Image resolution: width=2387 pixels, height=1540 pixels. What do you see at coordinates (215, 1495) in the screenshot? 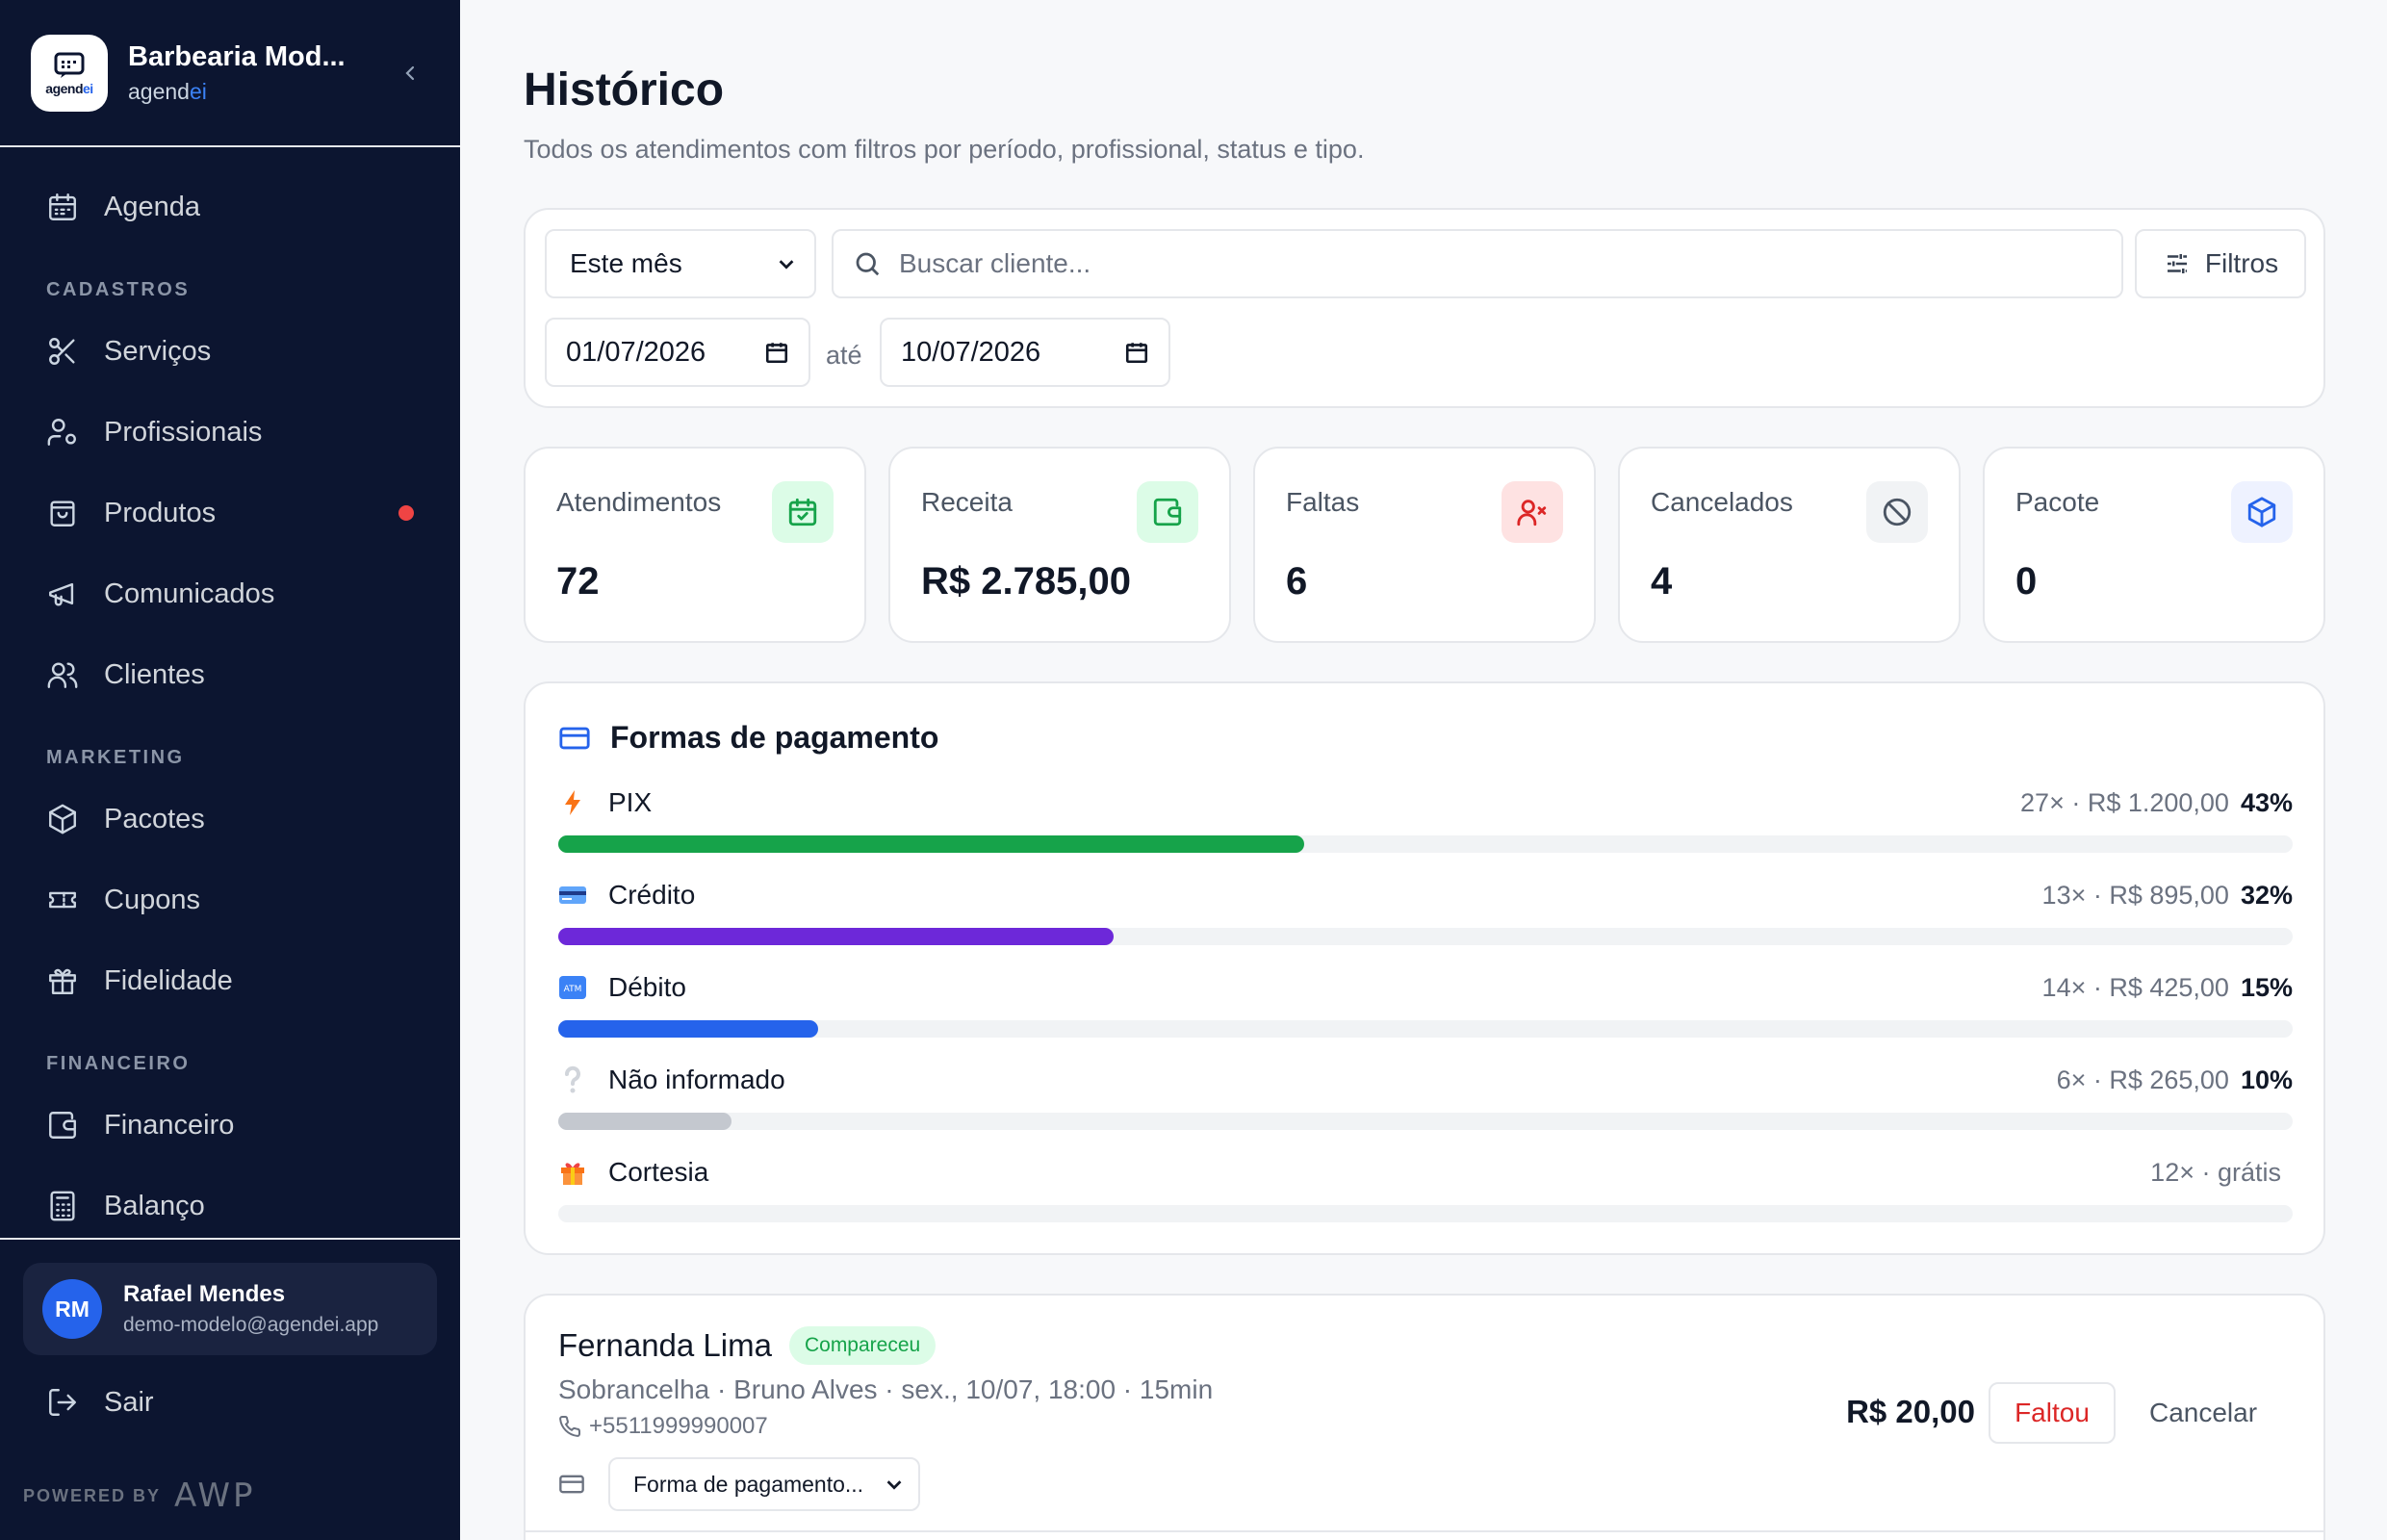
I see `awp-logo: AWP` at bounding box center [215, 1495].